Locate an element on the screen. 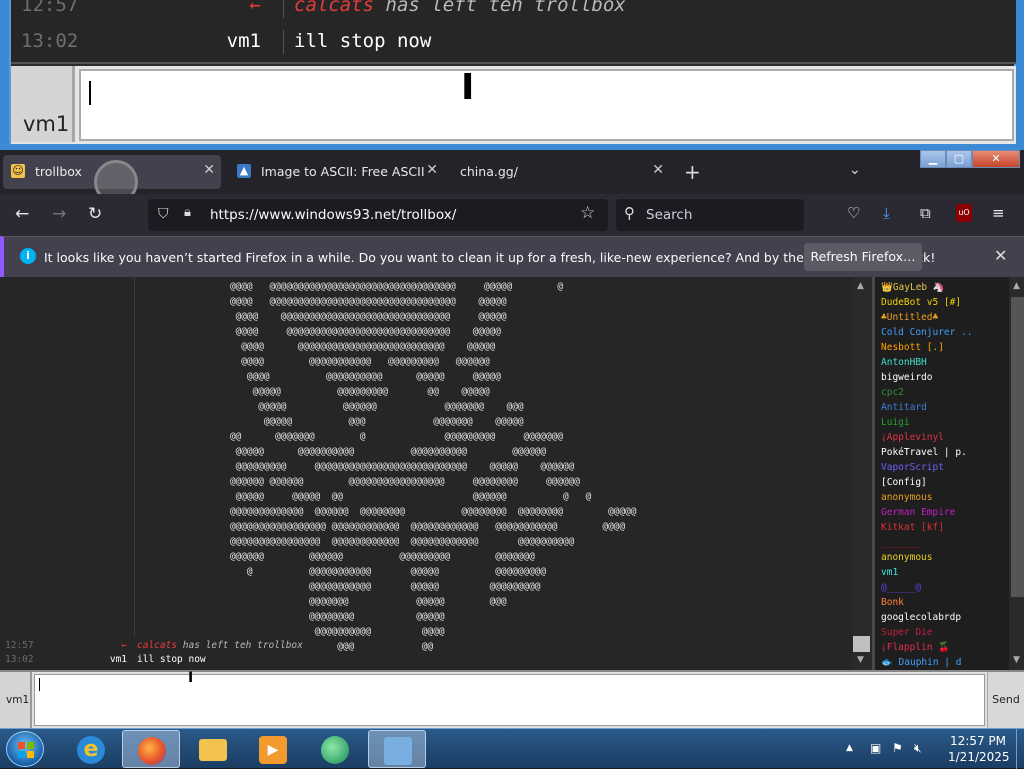 The image size is (1024, 769). user-list-item: ♣Untitled♣ is located at coordinates (909, 317).